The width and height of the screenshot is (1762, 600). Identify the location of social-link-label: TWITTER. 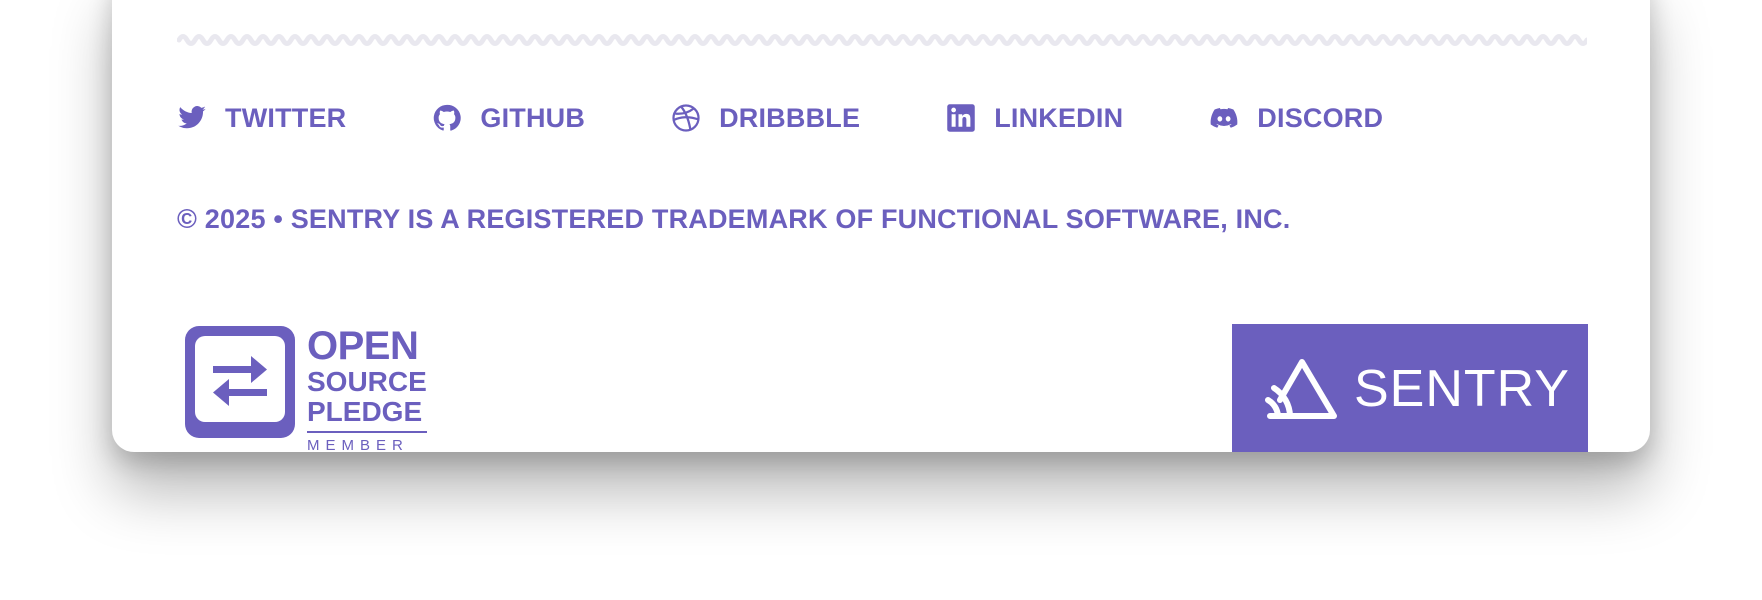
(286, 117).